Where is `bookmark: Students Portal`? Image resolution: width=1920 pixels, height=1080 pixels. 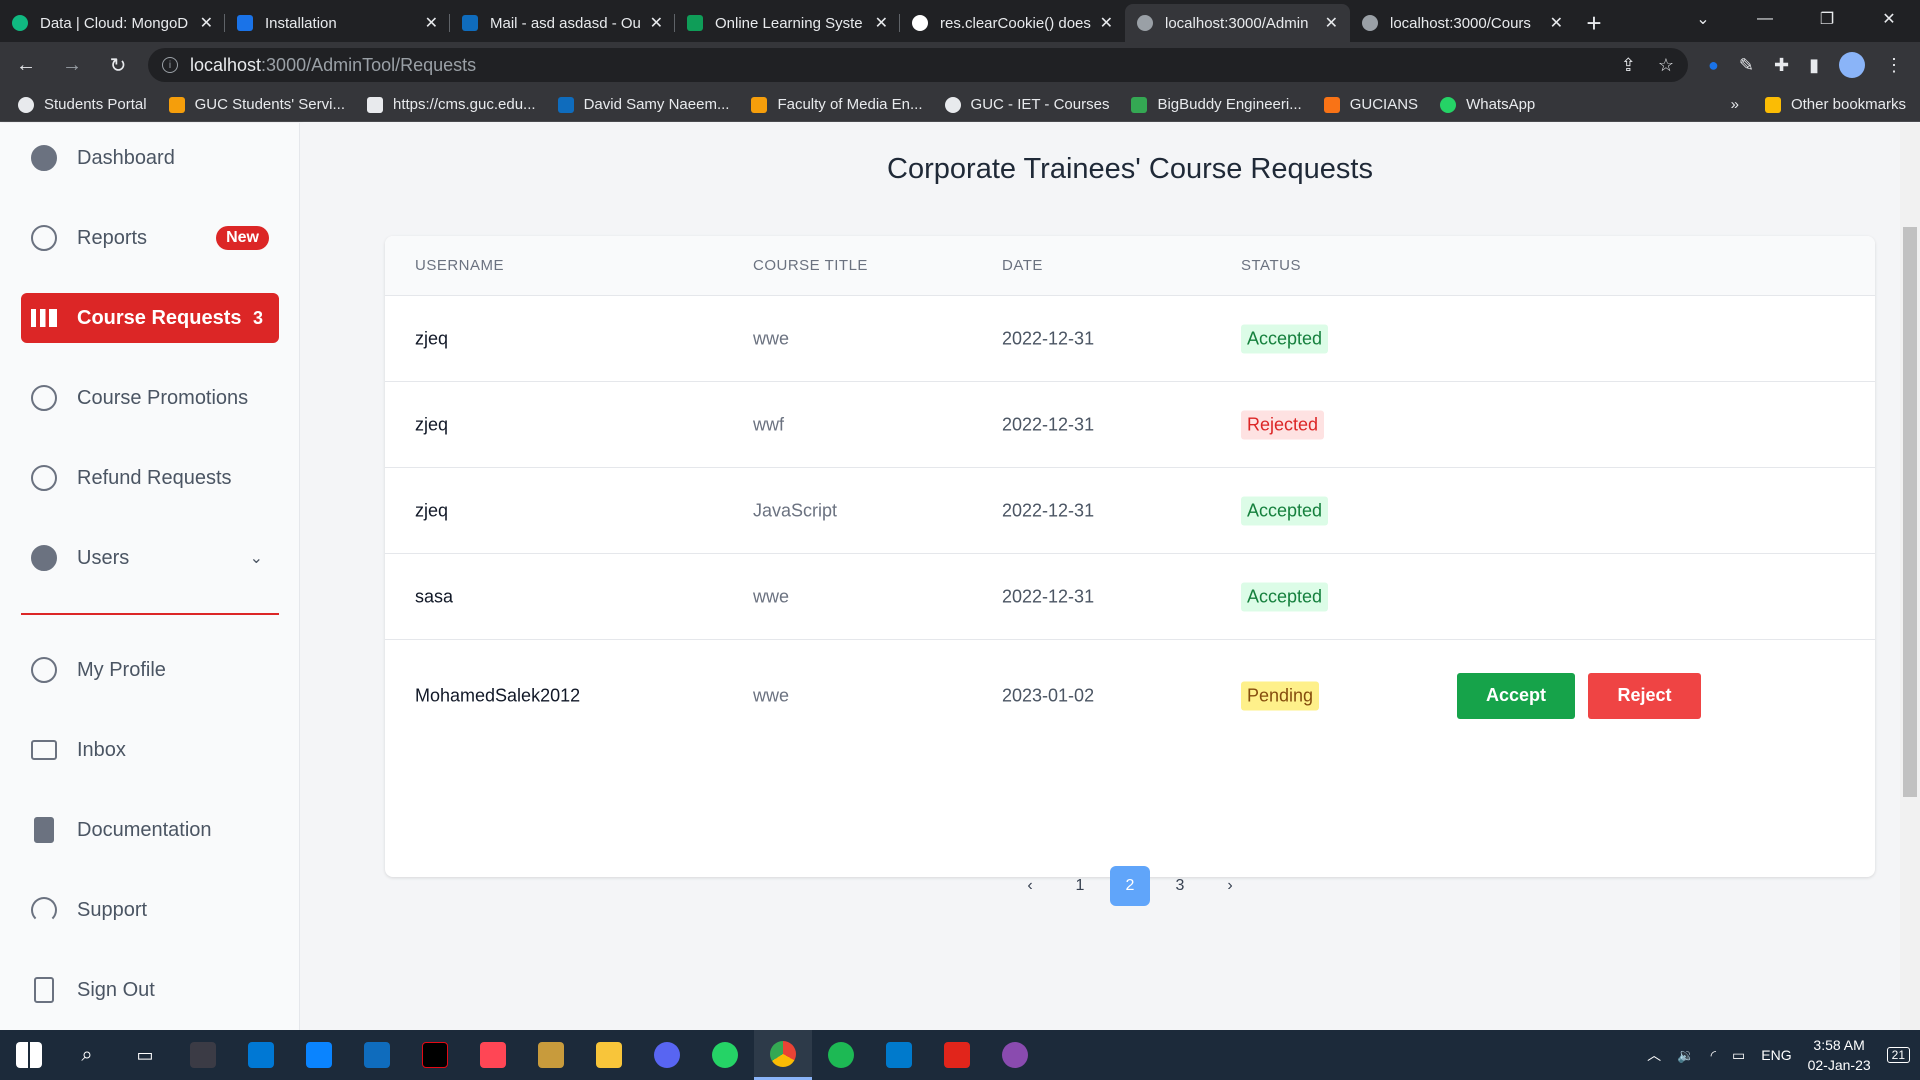 bookmark: Students Portal is located at coordinates (82, 104).